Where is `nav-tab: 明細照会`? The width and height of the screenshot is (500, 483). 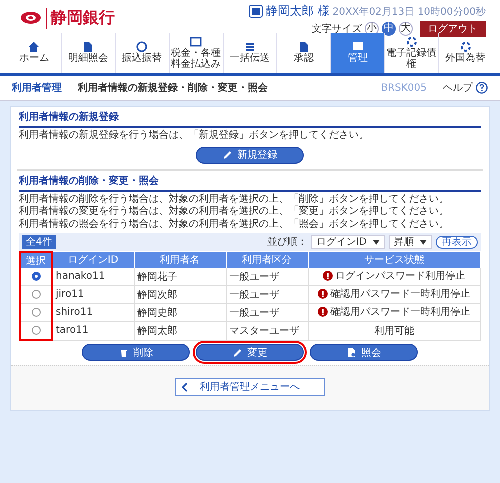 nav-tab: 明細照会 is located at coordinates (89, 53).